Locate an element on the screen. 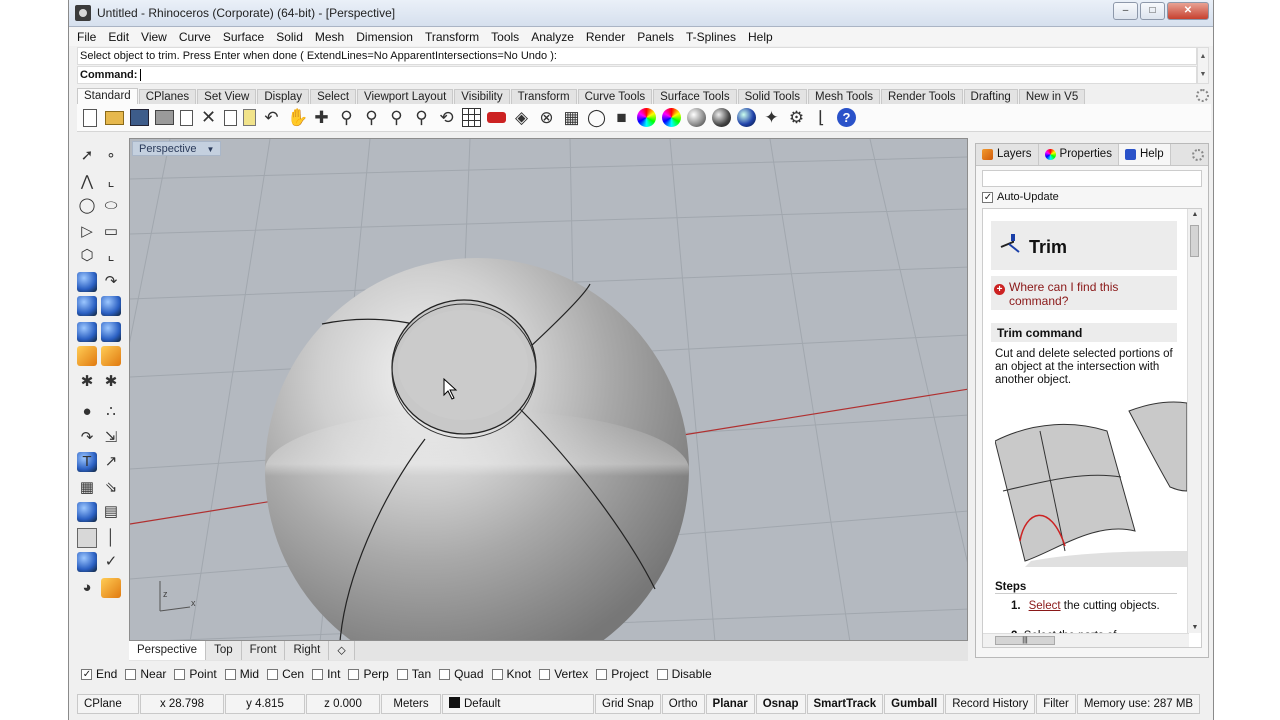 The width and height of the screenshot is (1280, 720). lock-icon: ■ is located at coordinates (621, 117).